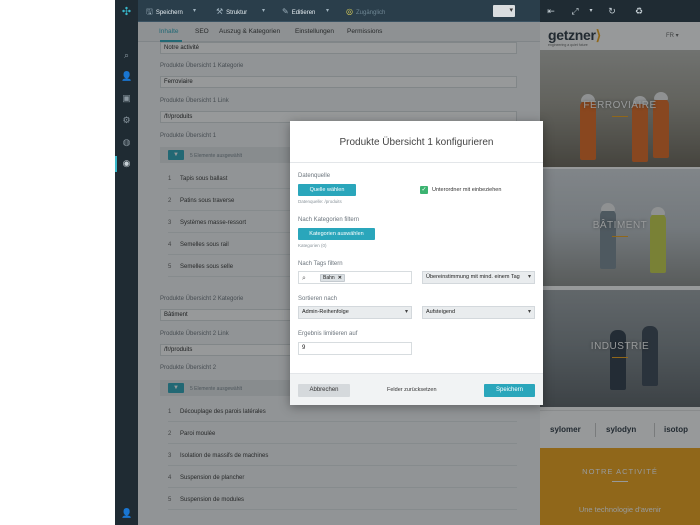  I want to click on refresh-icon: ↻, so click(612, 11).